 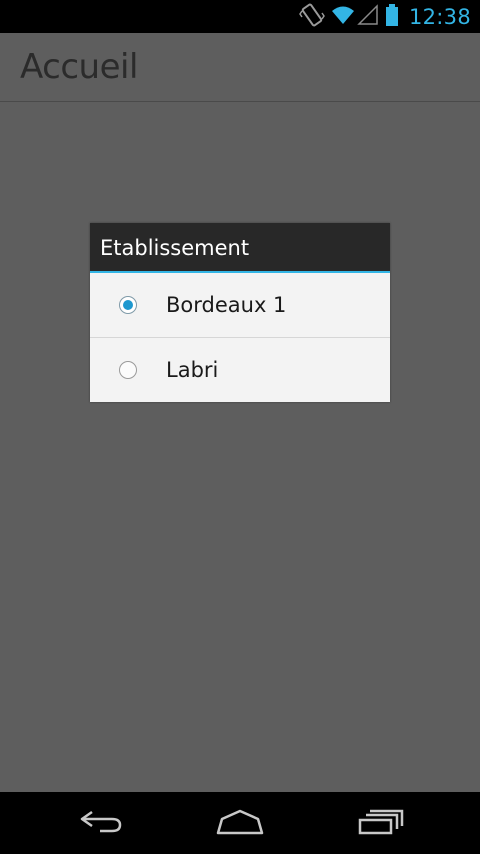 I want to click on wifi-icon, so click(x=343, y=17).